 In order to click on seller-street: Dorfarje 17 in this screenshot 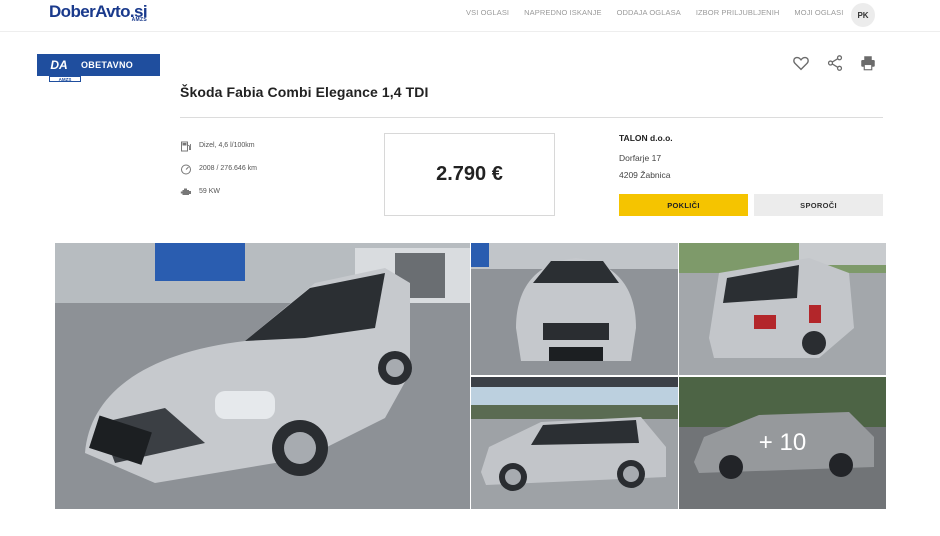, I will do `click(640, 158)`.